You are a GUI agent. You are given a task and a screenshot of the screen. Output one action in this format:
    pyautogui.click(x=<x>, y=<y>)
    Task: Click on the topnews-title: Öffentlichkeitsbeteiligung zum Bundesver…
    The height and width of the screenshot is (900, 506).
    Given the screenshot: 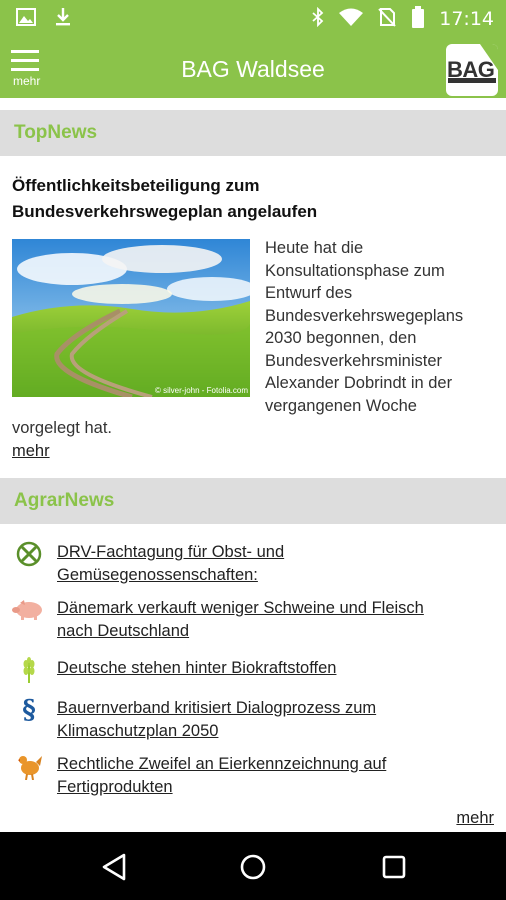 What is the action you would take?
    pyautogui.click(x=252, y=199)
    